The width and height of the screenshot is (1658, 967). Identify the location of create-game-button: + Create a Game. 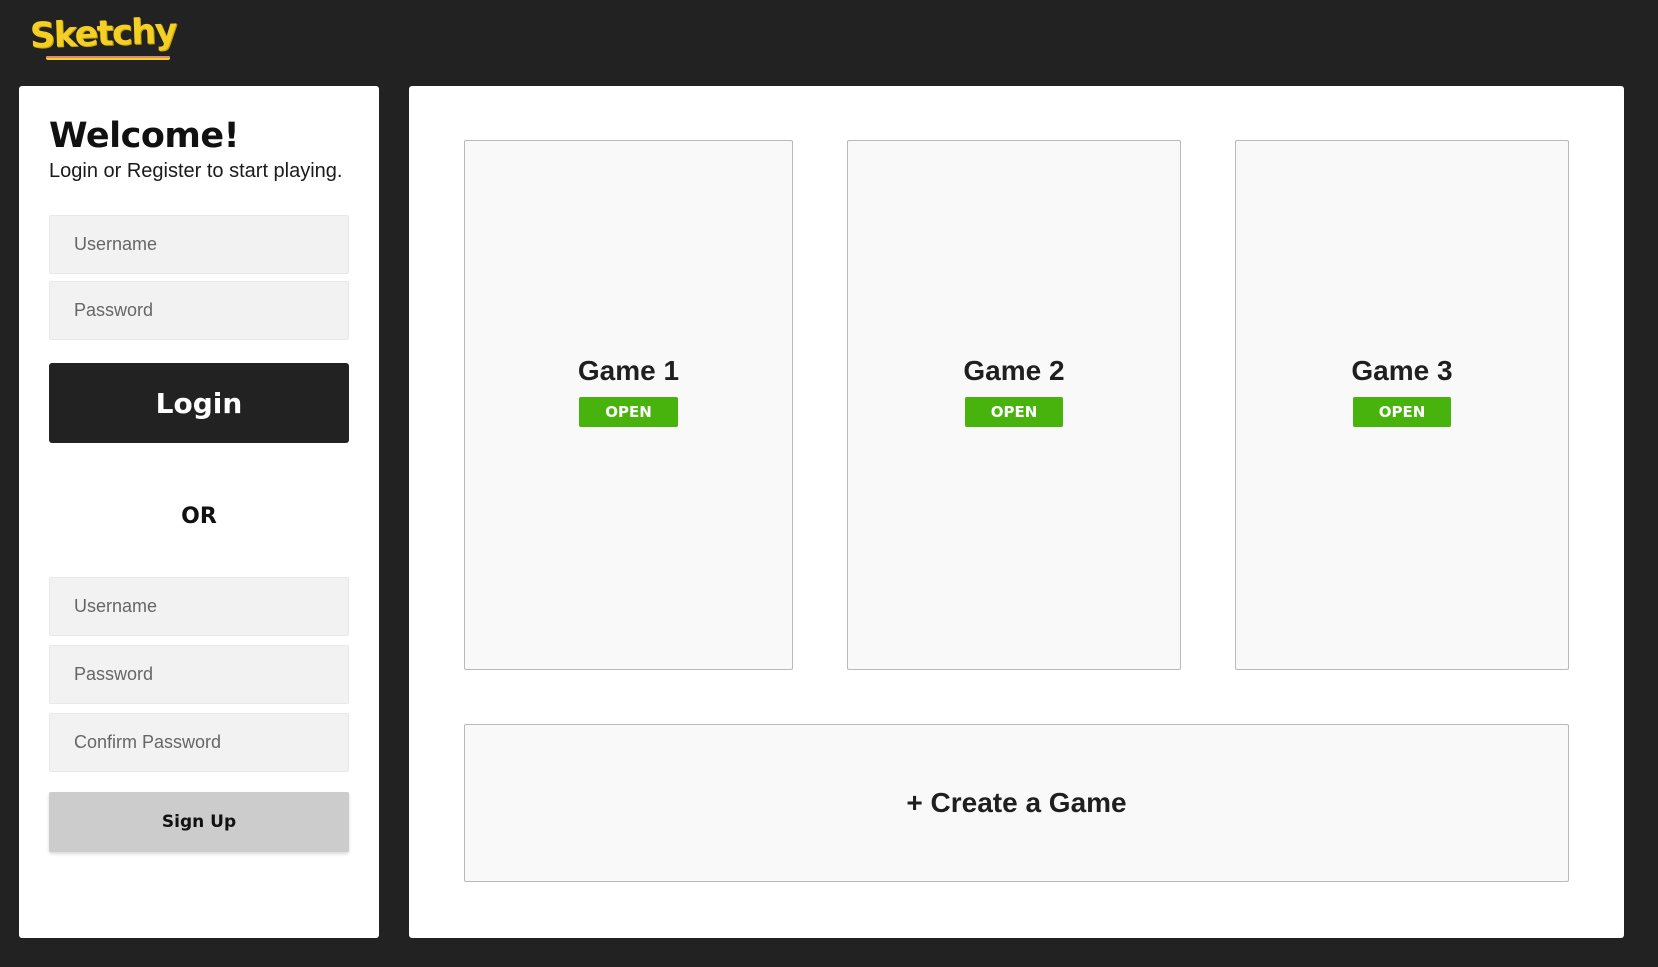
(1016, 803).